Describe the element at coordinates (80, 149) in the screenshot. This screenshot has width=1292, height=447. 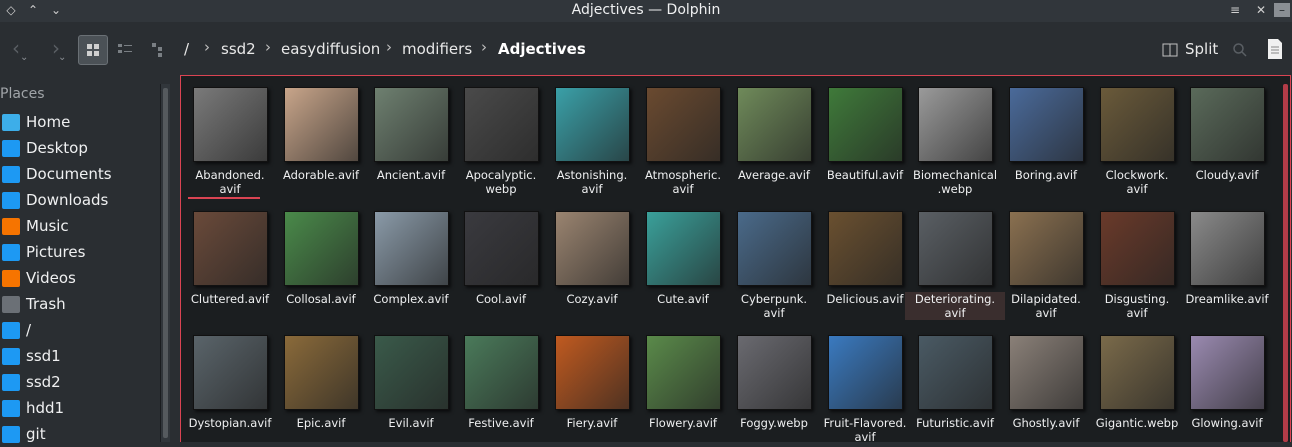
I see `sidebar-item-desktop: Desktop` at that location.